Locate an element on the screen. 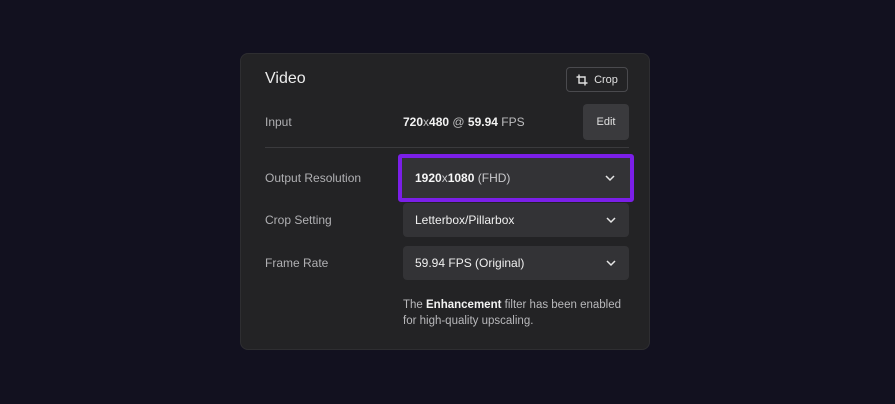 The image size is (895, 404). crop-icon is located at coordinates (582, 80).